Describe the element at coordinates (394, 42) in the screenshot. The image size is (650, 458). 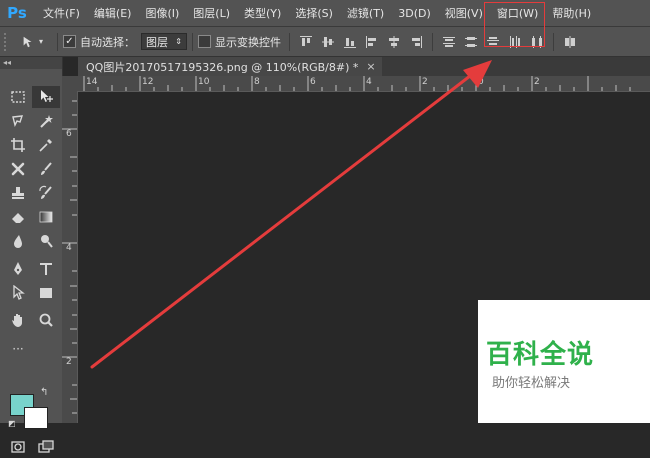
I see `align-hcenter-button` at that location.